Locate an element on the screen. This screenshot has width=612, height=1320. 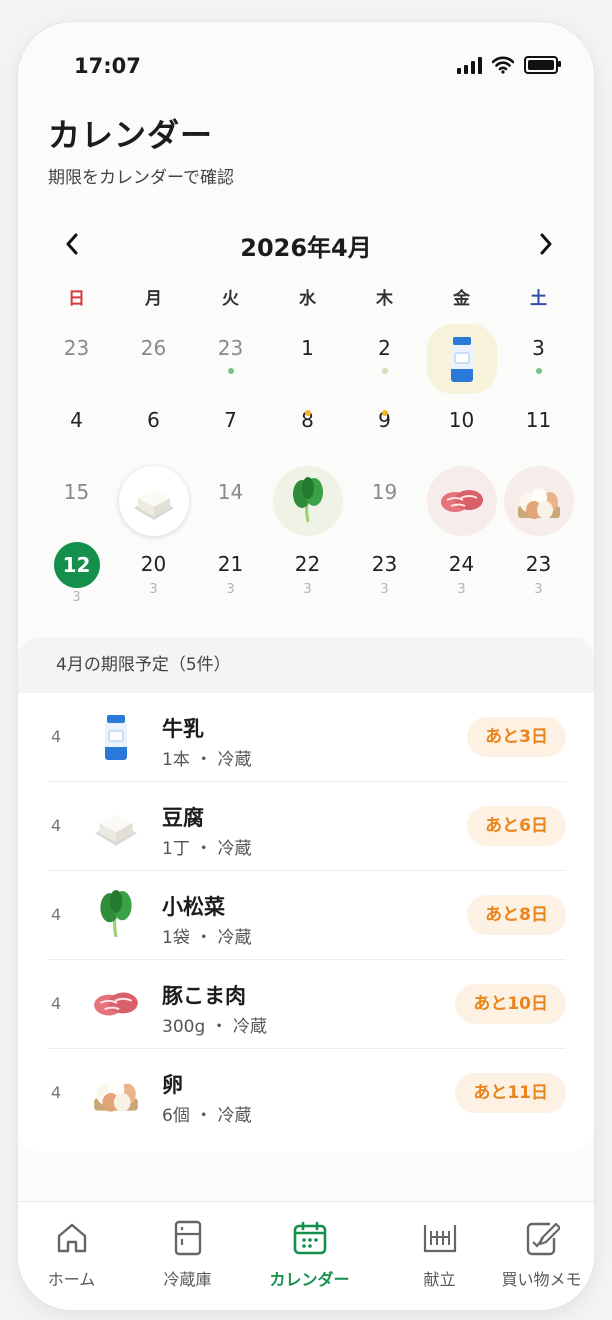
calendar-day: 7 is located at coordinates (230, 430).